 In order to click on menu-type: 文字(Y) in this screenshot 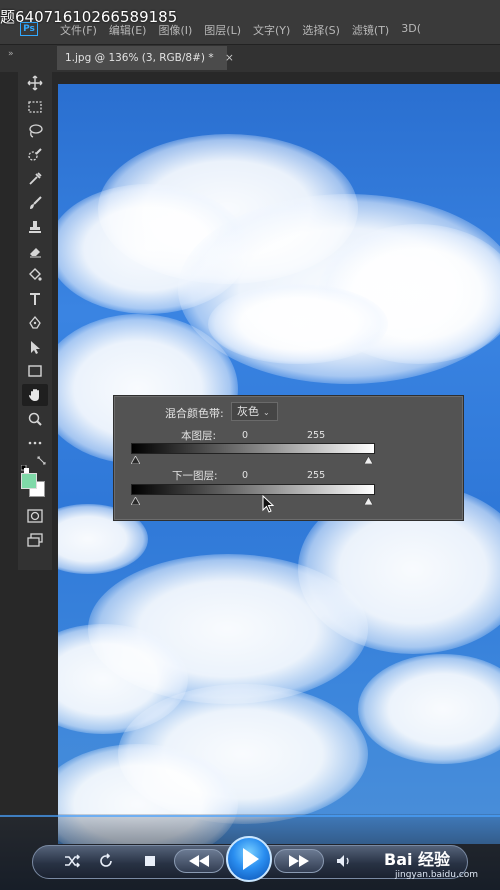, I will do `click(271, 30)`.